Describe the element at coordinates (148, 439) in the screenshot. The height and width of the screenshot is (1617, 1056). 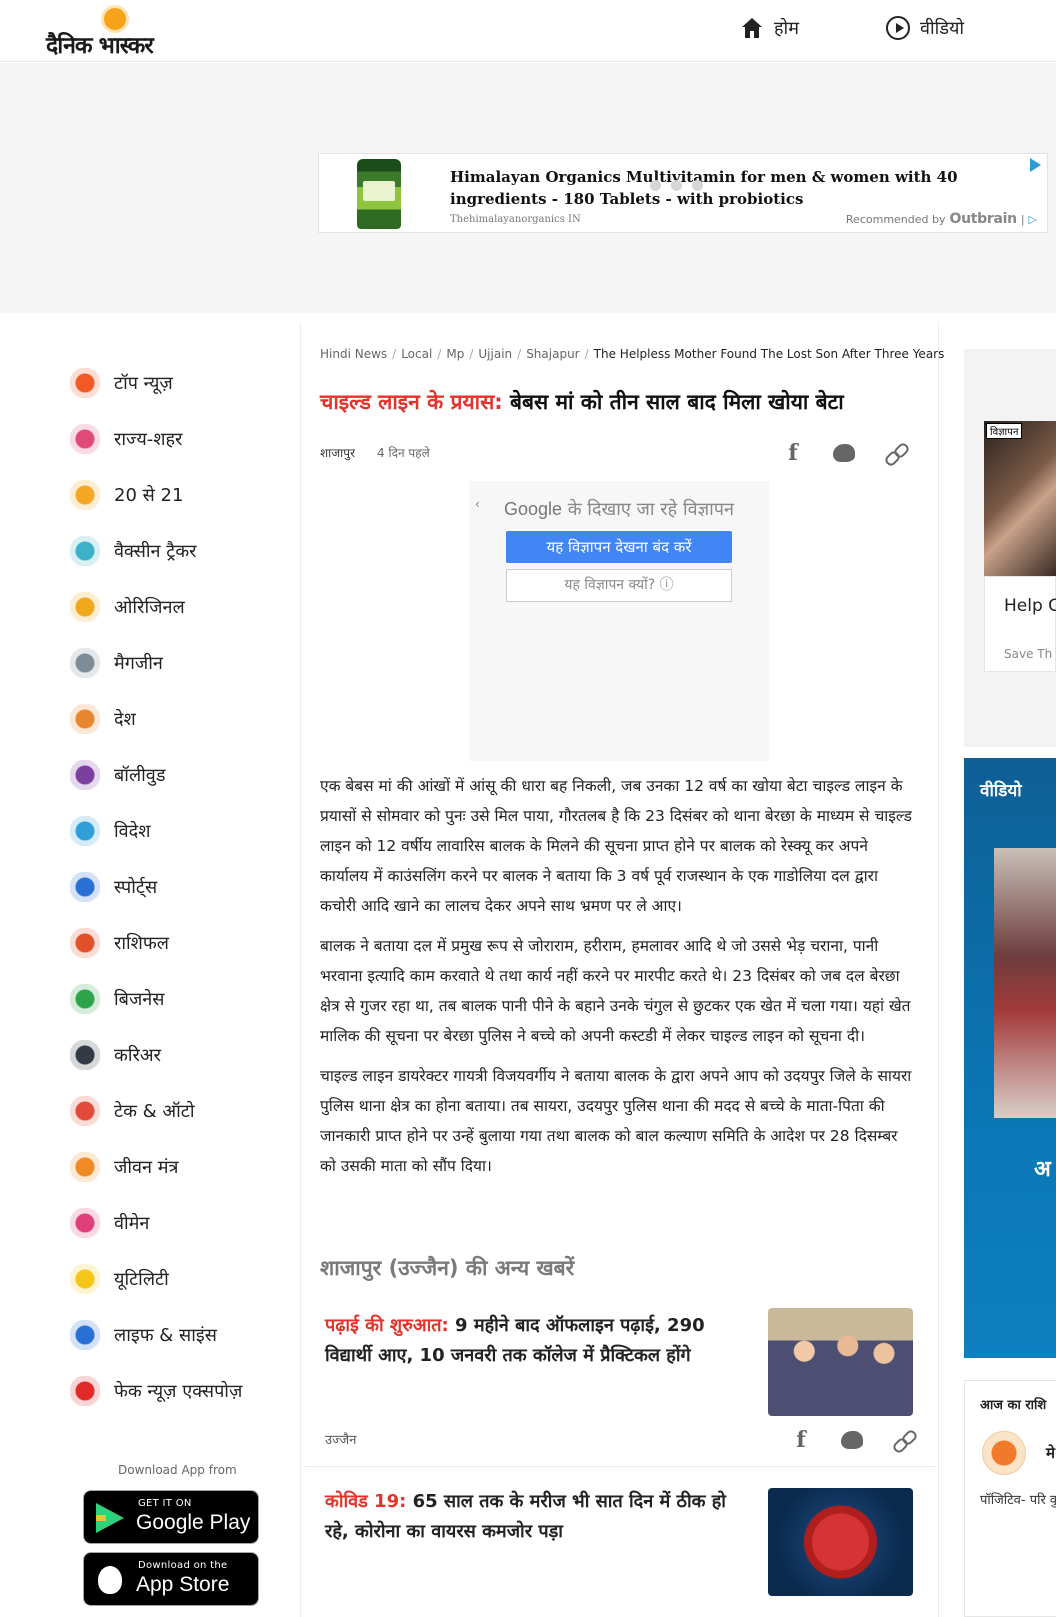
I see `sidebar-item-label: राज्य-शहर` at that location.